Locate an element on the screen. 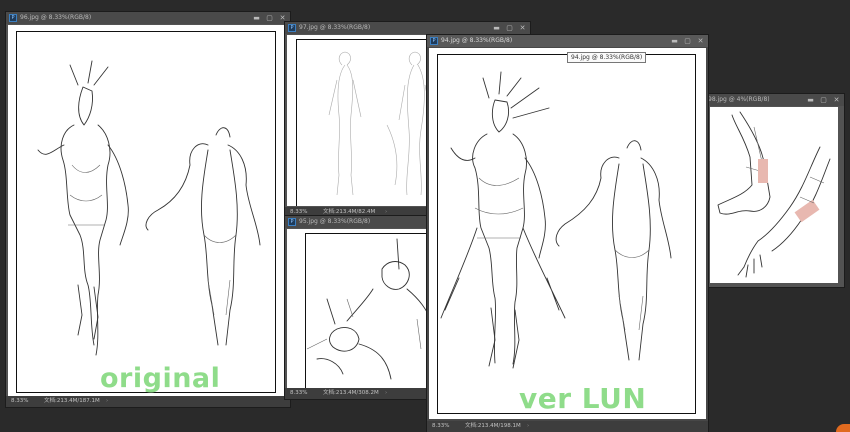  title-bar: P 97.jpg @ 8.33%(RGB/8) ▬ ▢ ✕ is located at coordinates (407, 28).